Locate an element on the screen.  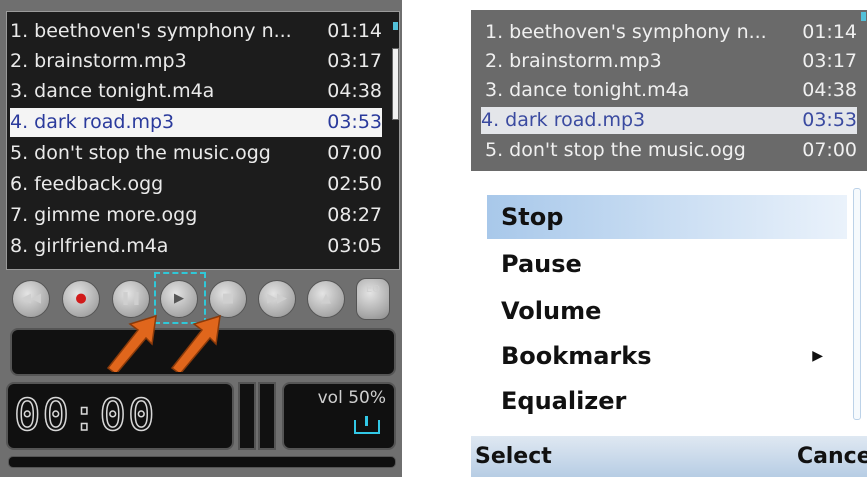
track-duration: 02:50 is located at coordinates (354, 184).